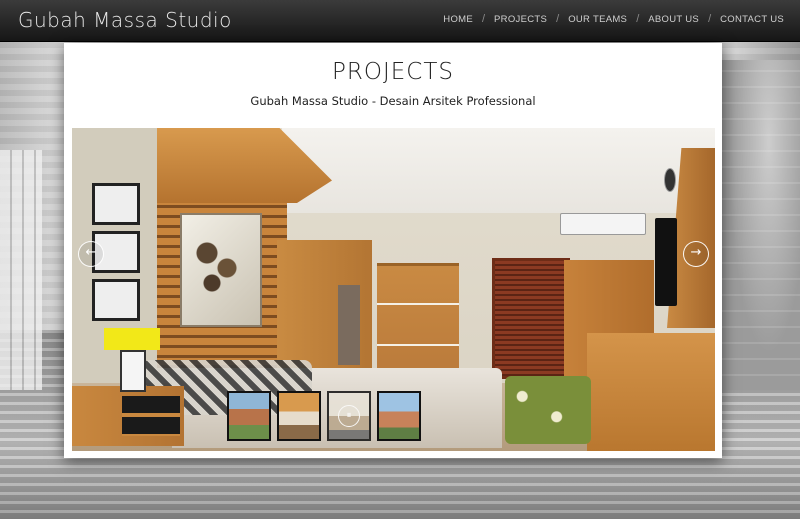 This screenshot has height=519, width=800. Describe the element at coordinates (91, 254) in the screenshot. I see `prev-arrow-icon: ←` at that location.